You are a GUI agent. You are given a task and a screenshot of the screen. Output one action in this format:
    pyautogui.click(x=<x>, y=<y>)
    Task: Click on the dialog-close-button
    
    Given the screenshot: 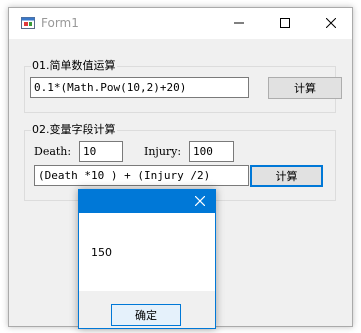 What is the action you would take?
    pyautogui.click(x=200, y=201)
    